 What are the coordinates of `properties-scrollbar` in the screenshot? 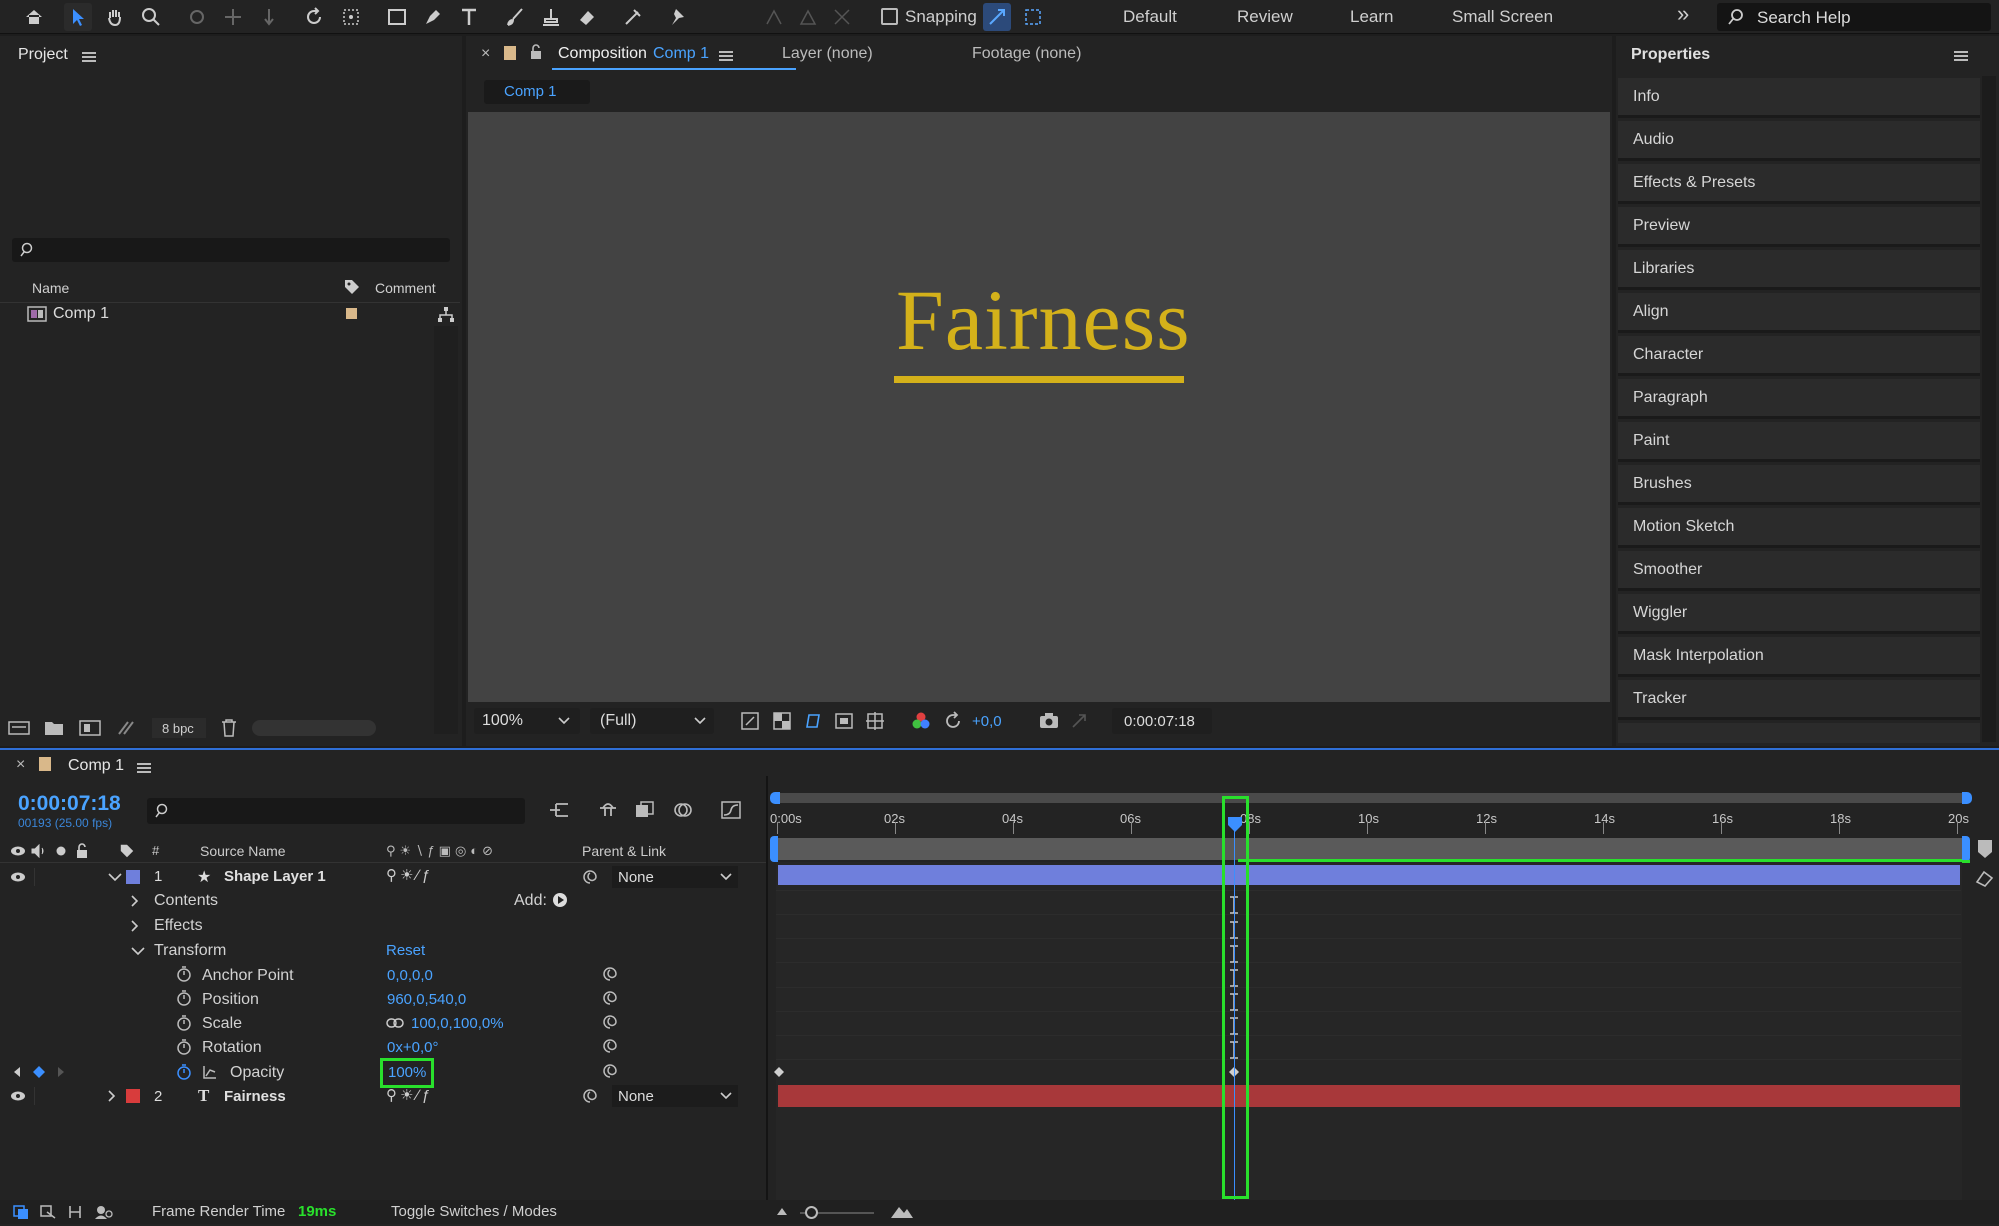 It's located at (1989, 409).